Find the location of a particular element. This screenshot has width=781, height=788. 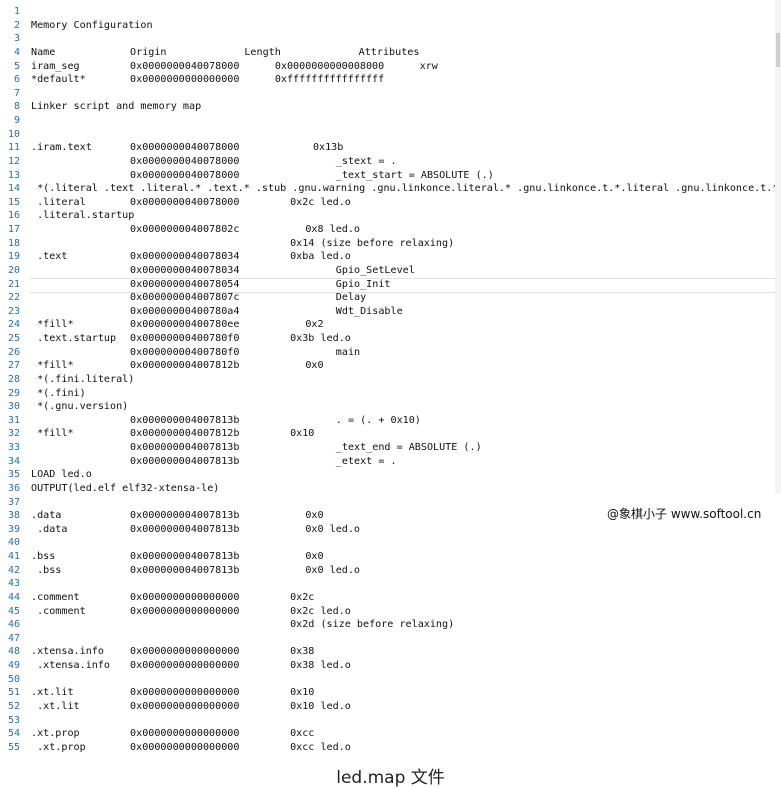

code-line: .iram.text 0x0000000040078000 0x13b is located at coordinates (404, 148).